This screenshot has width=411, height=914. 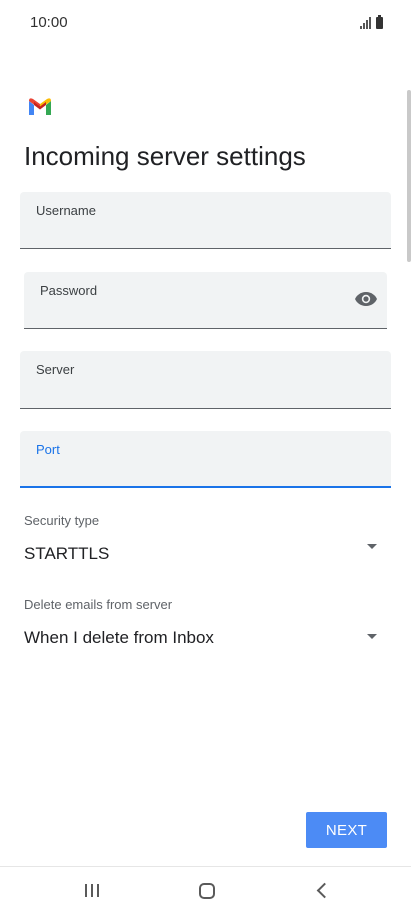 I want to click on password-field: Password, so click(x=205, y=300).